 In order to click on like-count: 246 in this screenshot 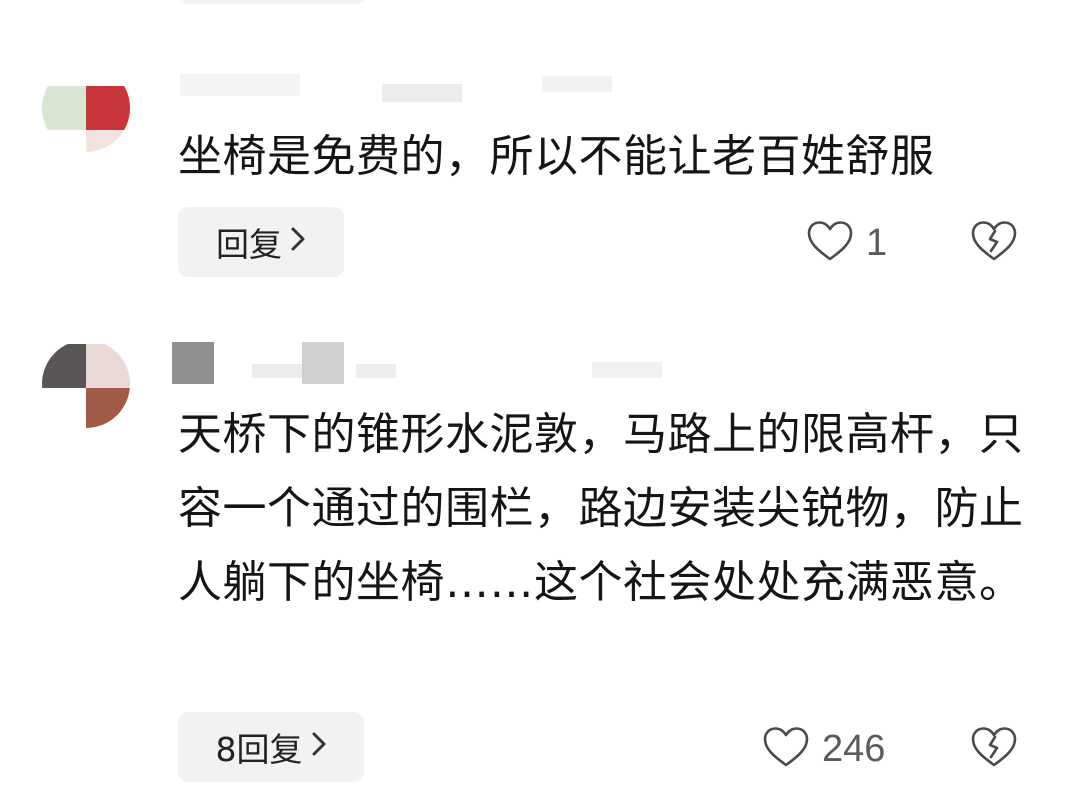, I will do `click(854, 748)`.